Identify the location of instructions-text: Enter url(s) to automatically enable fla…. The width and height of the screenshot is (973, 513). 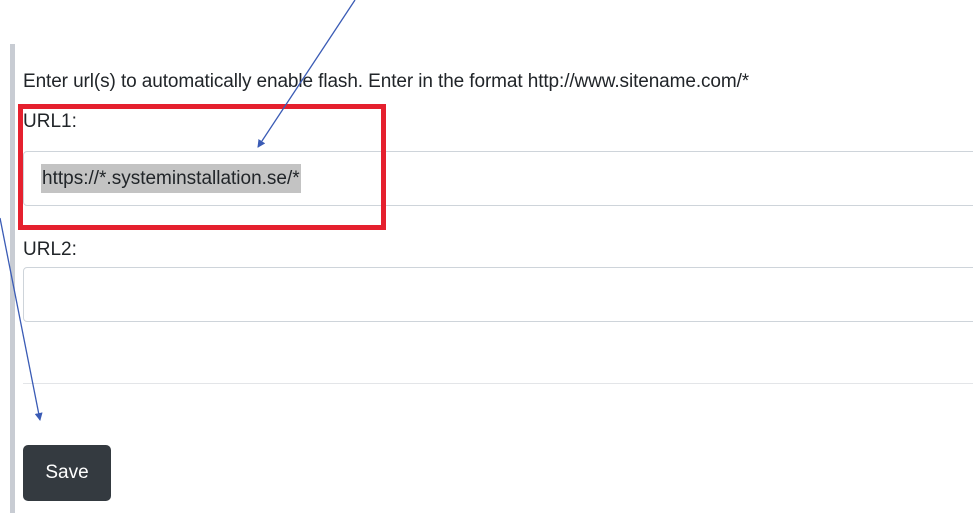
(386, 81).